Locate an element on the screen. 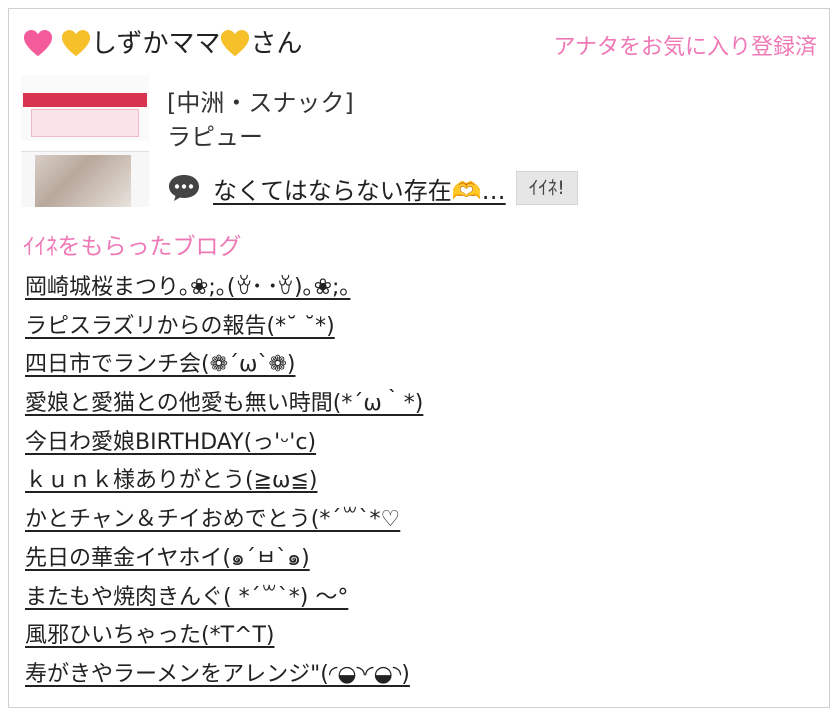  liked-blog-link: 寿がきやラーメンをアレンジ"(◜◒◝◜◒◝) is located at coordinates (217, 674).